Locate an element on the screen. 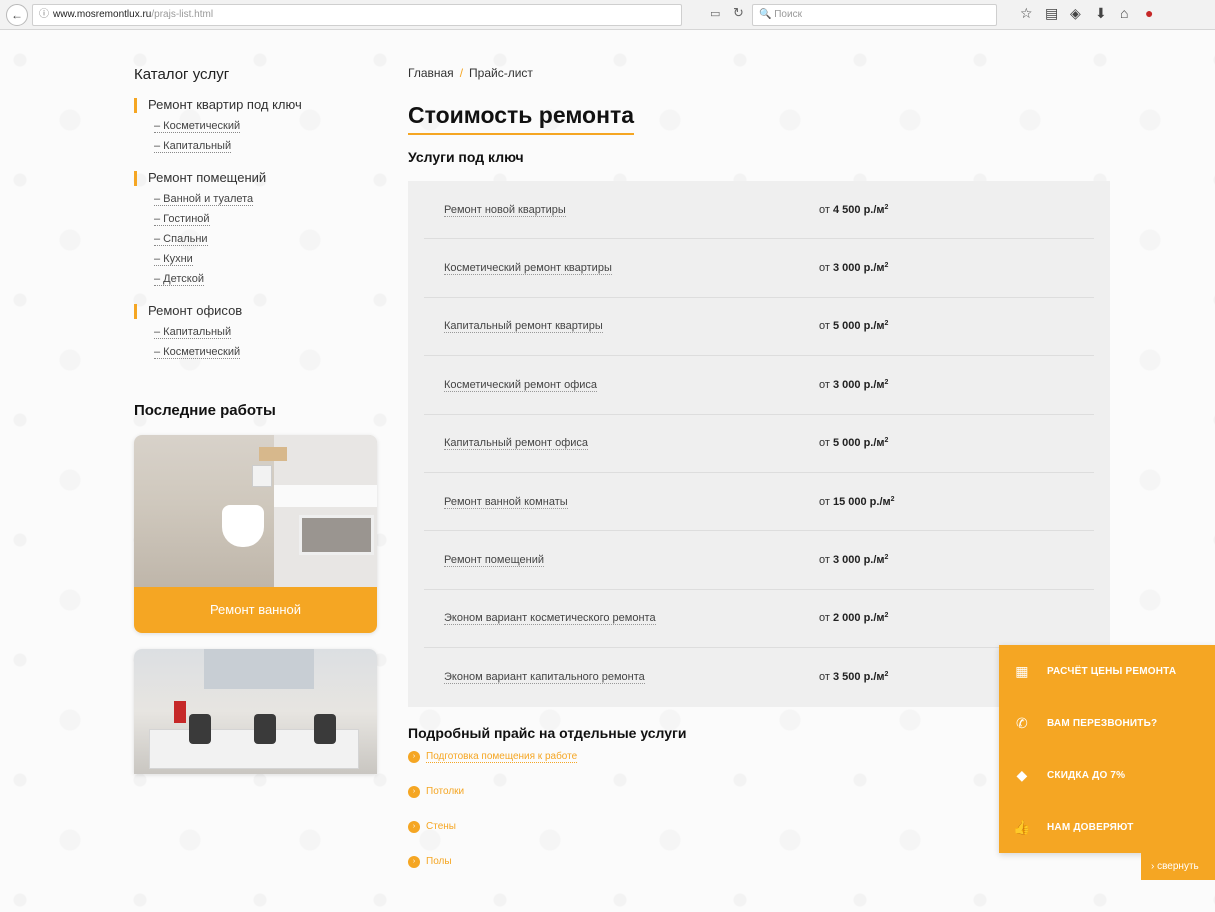 The height and width of the screenshot is (912, 1215). breadcrumb: Главная / Прайс-лист is located at coordinates (759, 73).